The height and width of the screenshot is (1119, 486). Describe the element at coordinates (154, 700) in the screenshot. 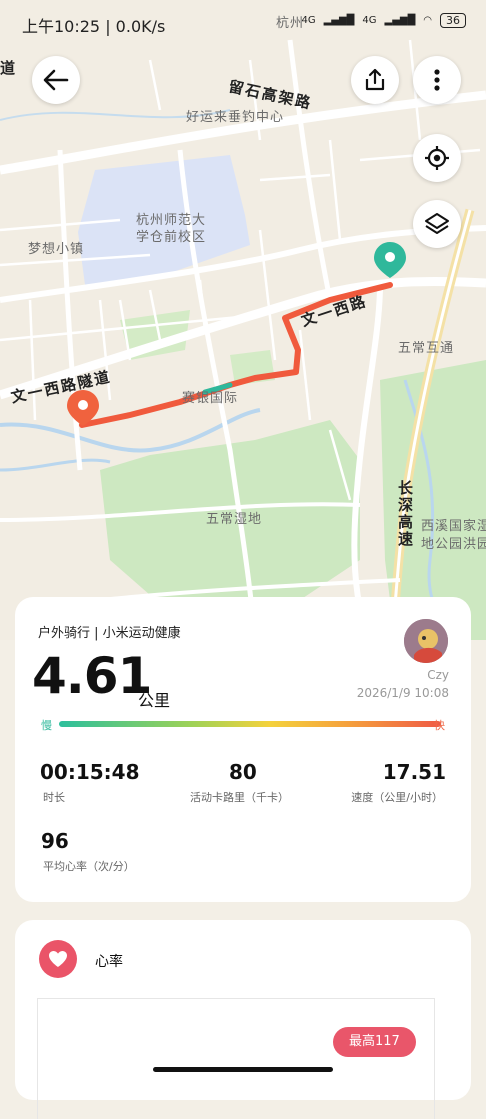

I see `distance-unit: 公里` at that location.